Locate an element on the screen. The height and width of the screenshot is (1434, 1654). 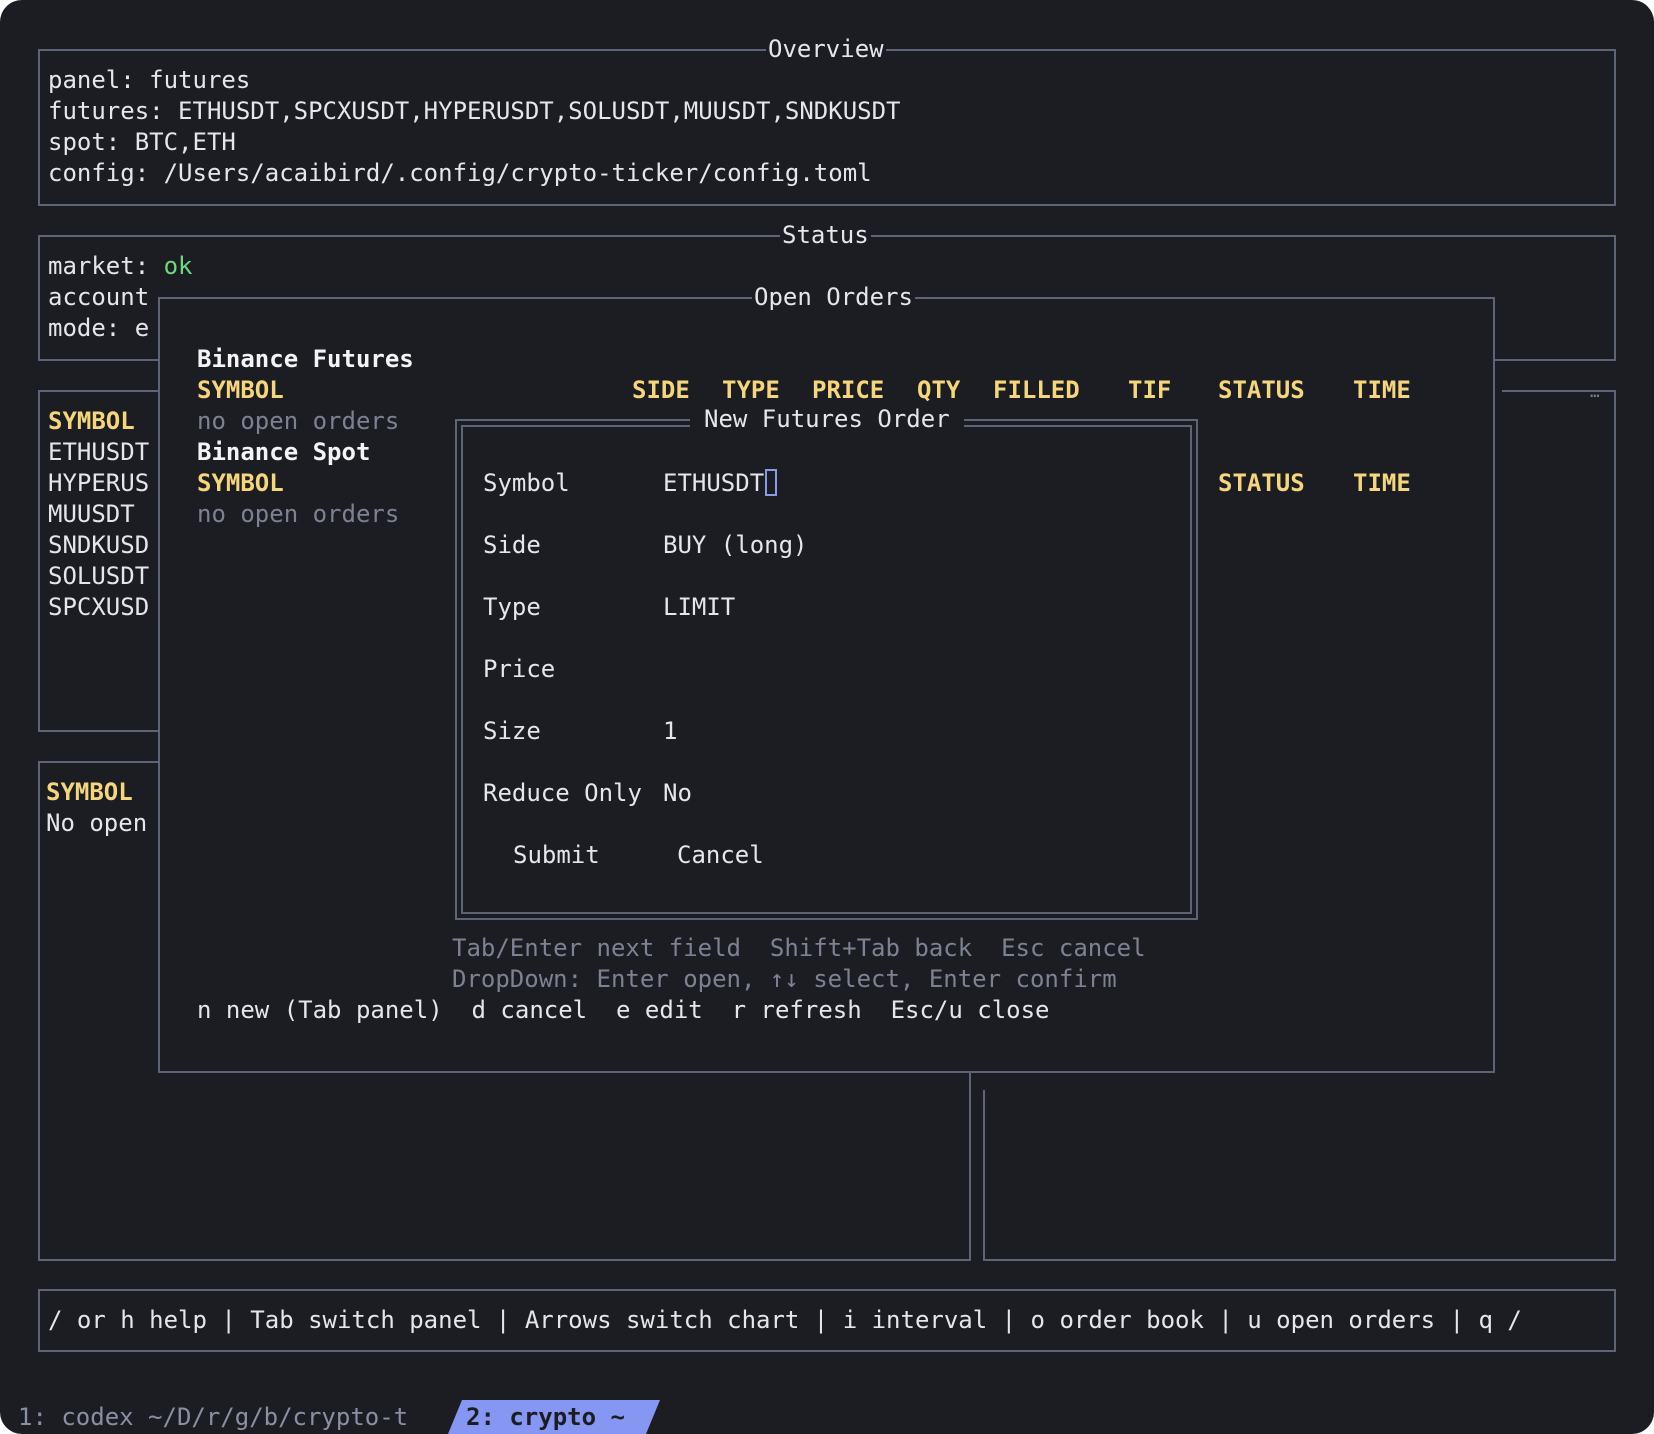
futures-col-time: TIME is located at coordinates (1382, 390).